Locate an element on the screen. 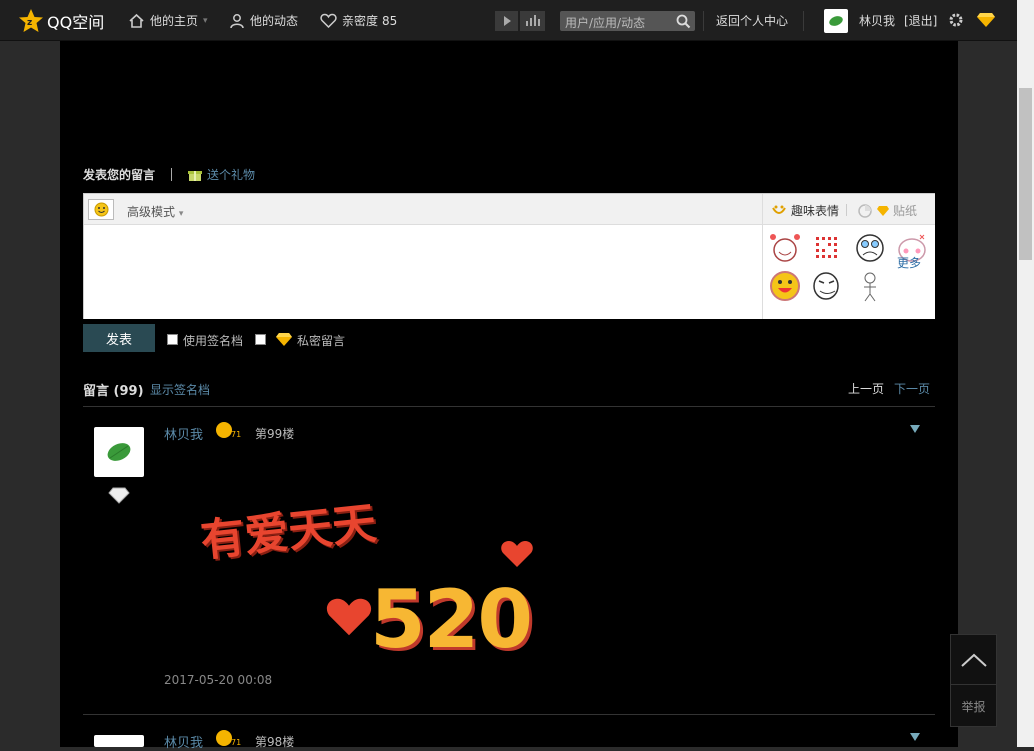 The width and height of the screenshot is (1034, 751). gift-label: 送个礼物 is located at coordinates (231, 175).